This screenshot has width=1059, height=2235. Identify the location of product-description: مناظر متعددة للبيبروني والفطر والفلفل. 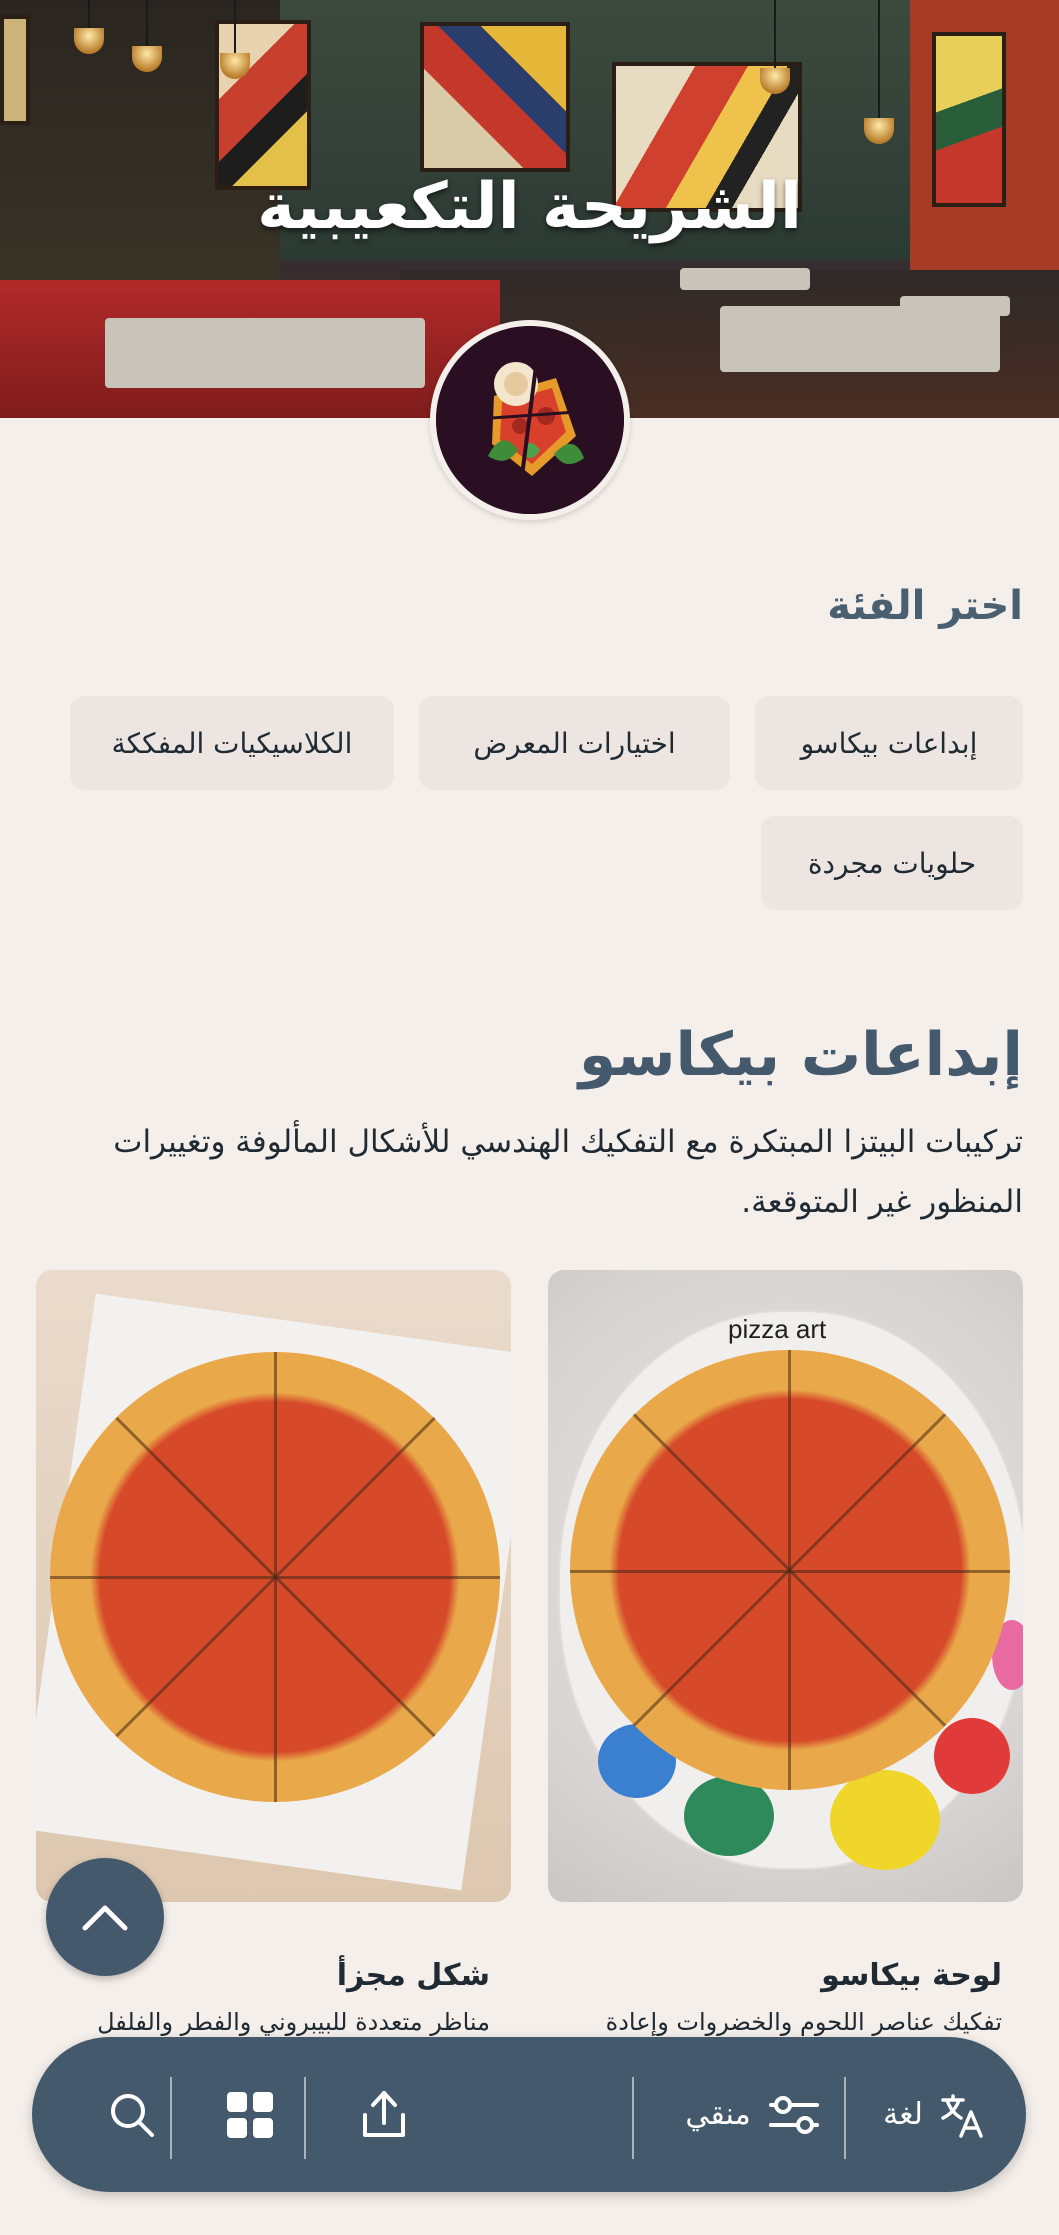
(293, 2022).